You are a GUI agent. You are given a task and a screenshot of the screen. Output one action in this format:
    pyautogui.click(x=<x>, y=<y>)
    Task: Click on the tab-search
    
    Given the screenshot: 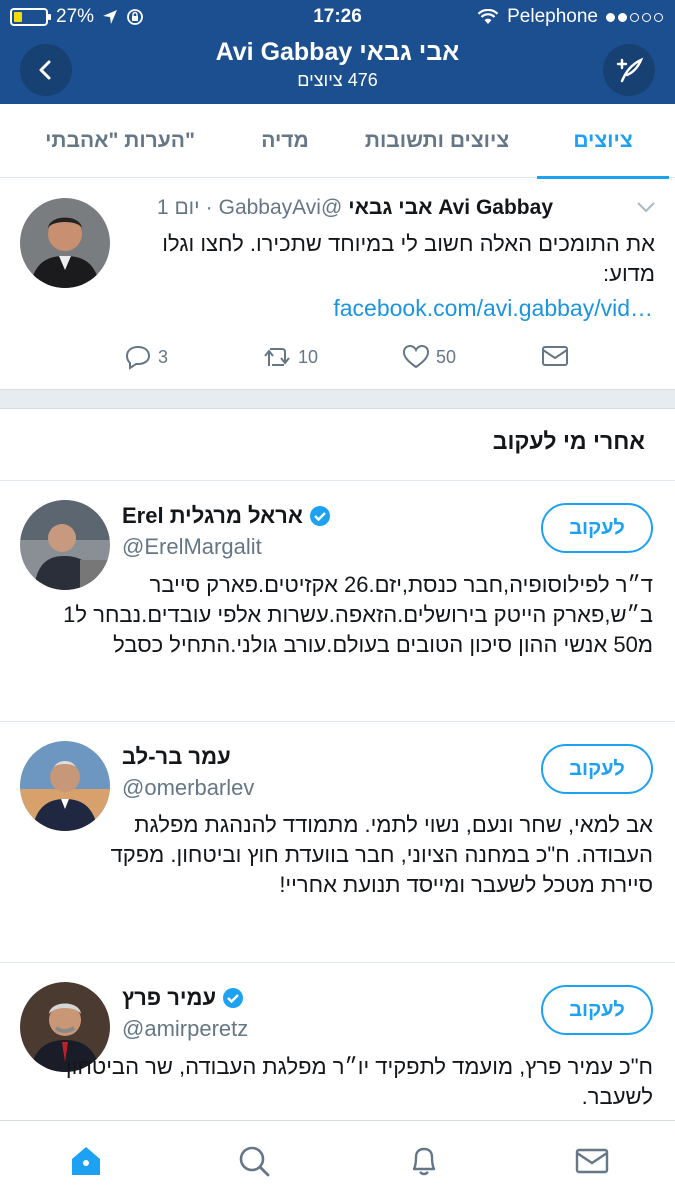 What is the action you would take?
    pyautogui.click(x=254, y=1161)
    